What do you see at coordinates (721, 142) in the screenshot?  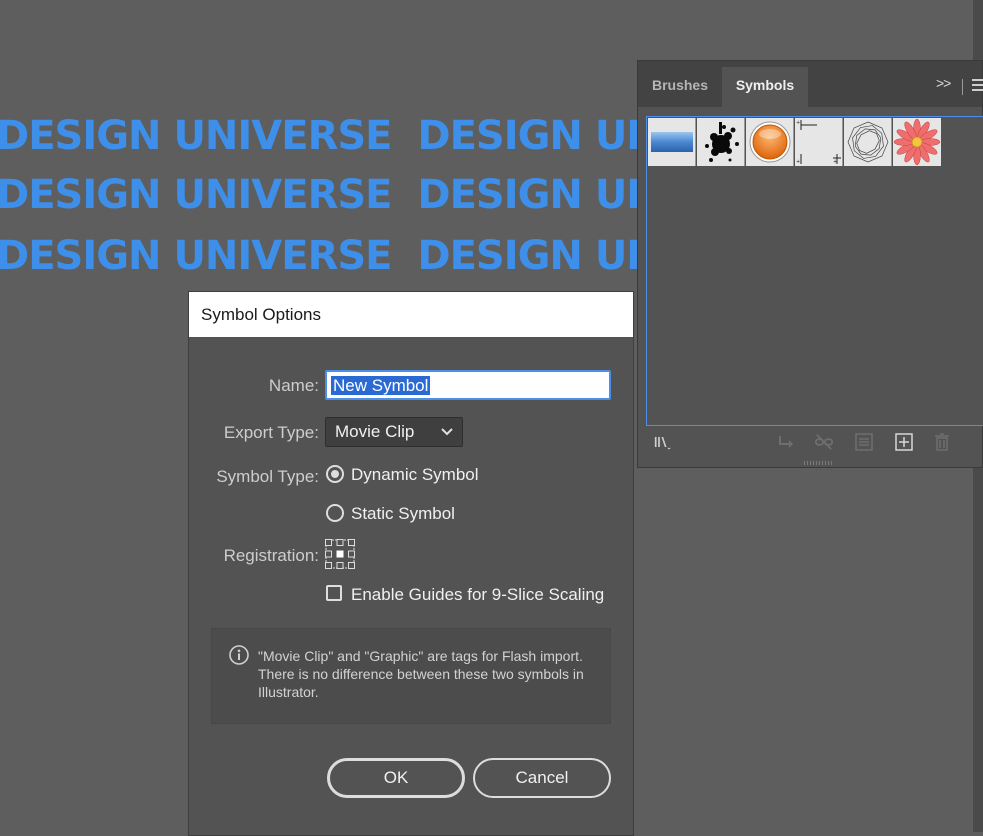 I see `ink-splatter-icon` at bounding box center [721, 142].